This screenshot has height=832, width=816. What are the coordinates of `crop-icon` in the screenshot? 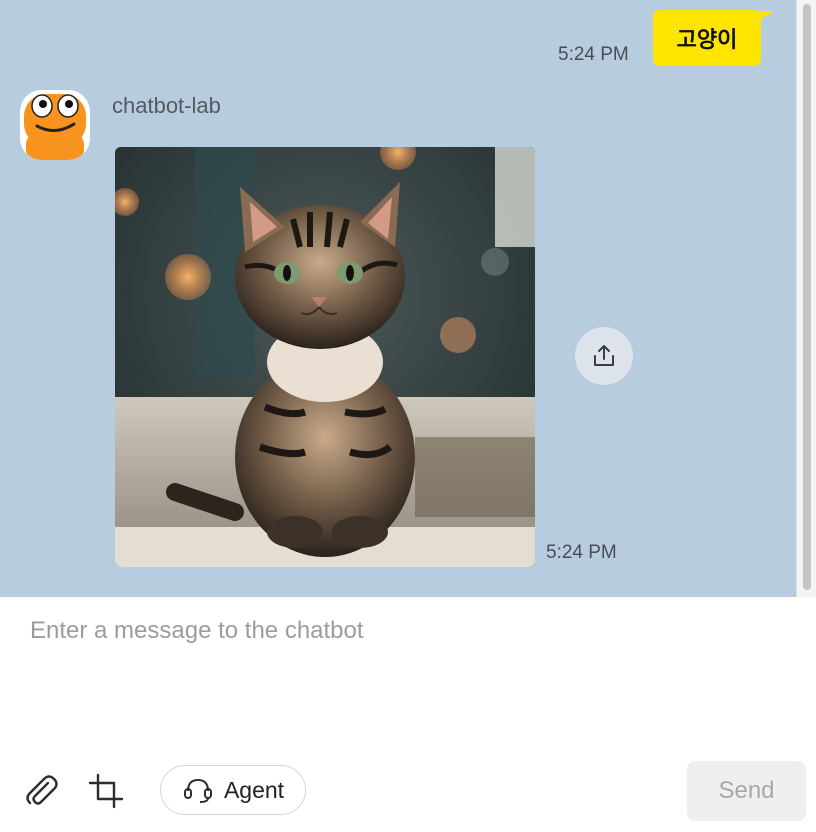 It's located at (106, 791).